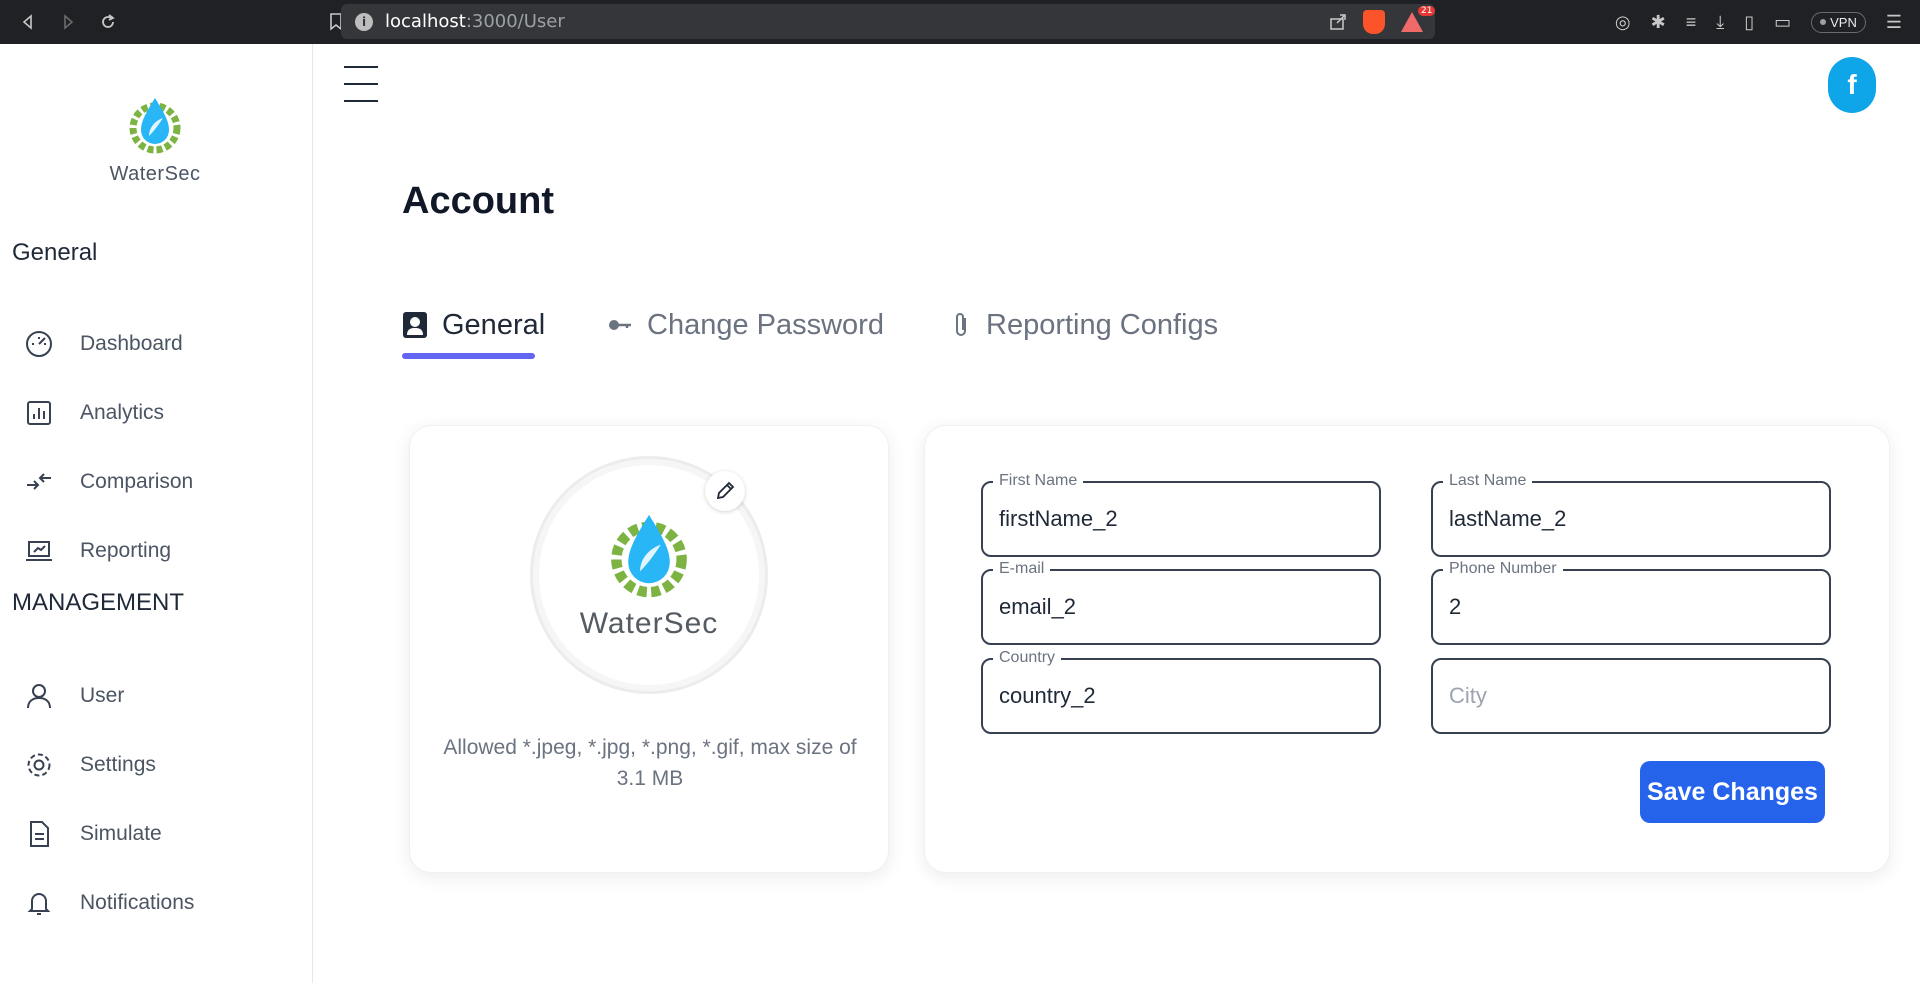 The width and height of the screenshot is (1920, 983). I want to click on tab-label: General, so click(494, 324).